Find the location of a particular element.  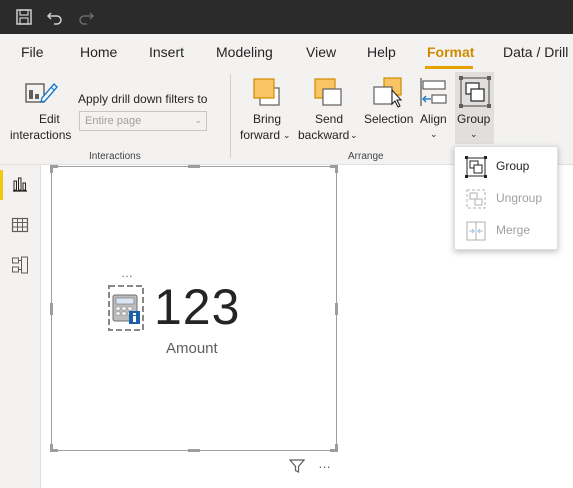

send-backward-label-2: backward is located at coordinates (324, 135).